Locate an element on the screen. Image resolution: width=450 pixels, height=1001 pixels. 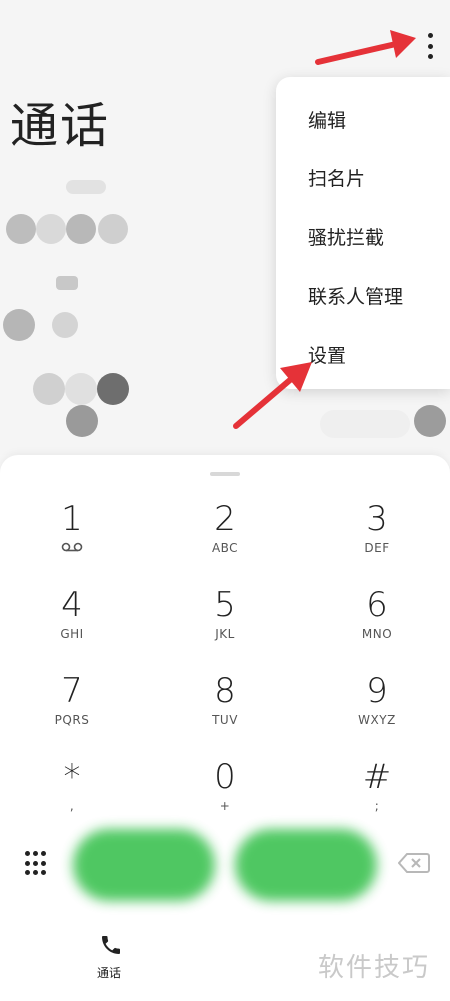
menu-item-scan-card: 扫名片 is located at coordinates (336, 177).